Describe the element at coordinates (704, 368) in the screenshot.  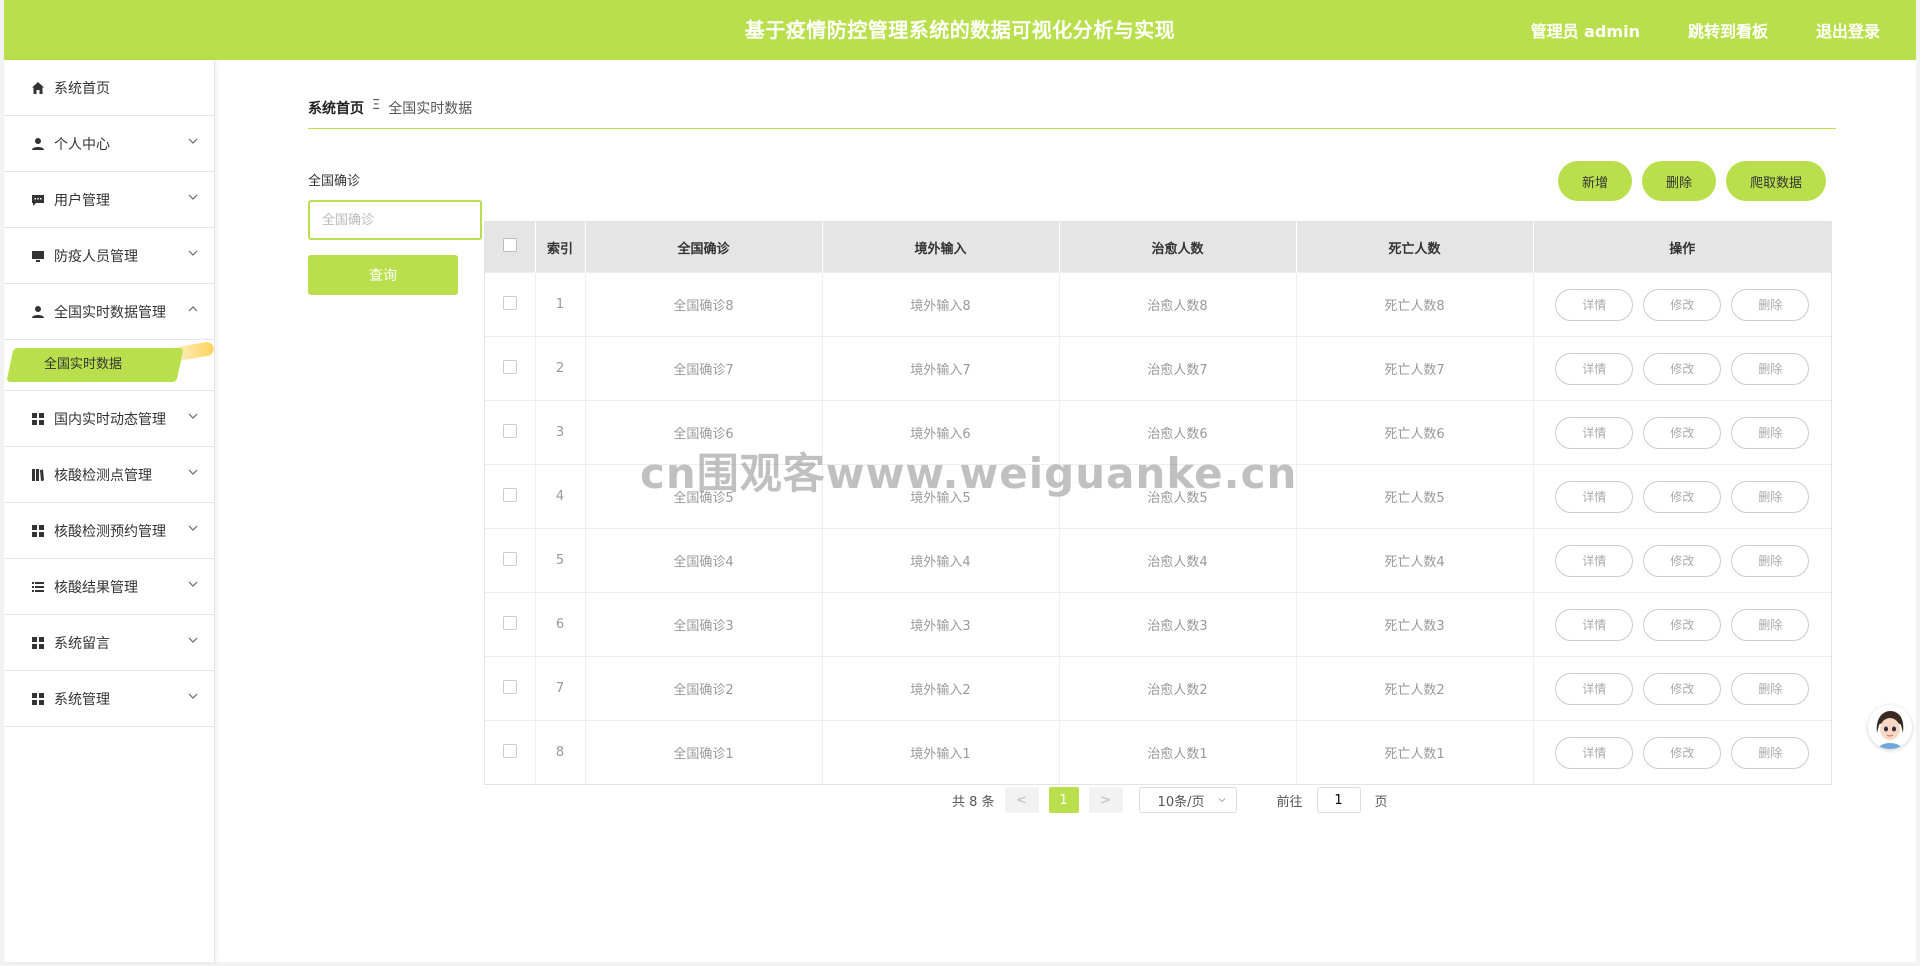
I see `table-cell: 全国确诊7` at that location.